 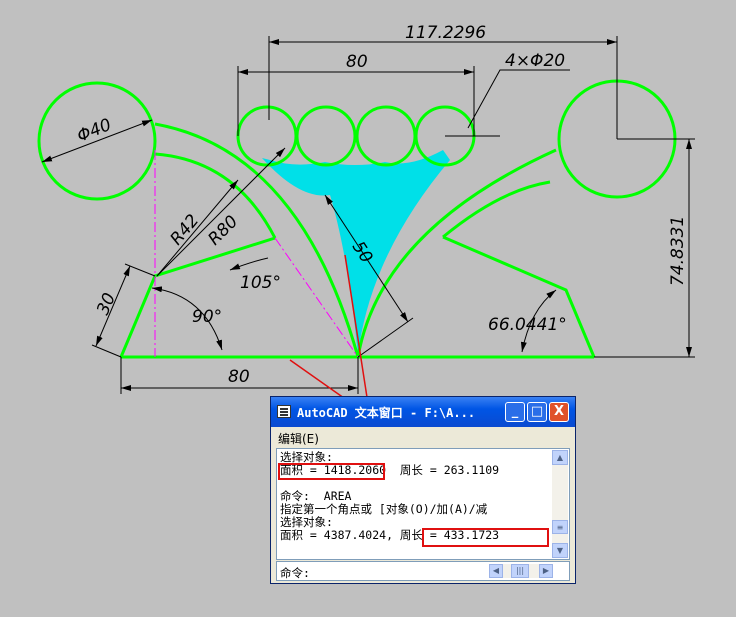 What do you see at coordinates (185, 230) in the screenshot?
I see `dim-radius-small: R42` at bounding box center [185, 230].